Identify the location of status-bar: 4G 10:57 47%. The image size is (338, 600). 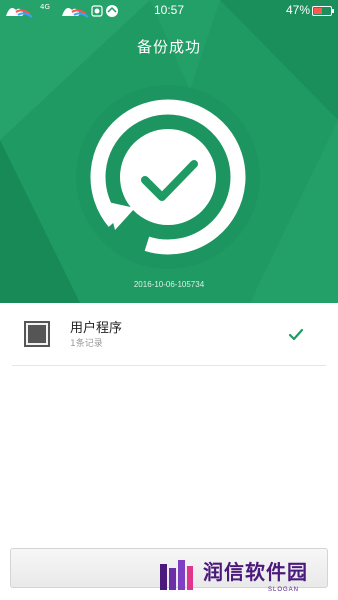
(169, 11).